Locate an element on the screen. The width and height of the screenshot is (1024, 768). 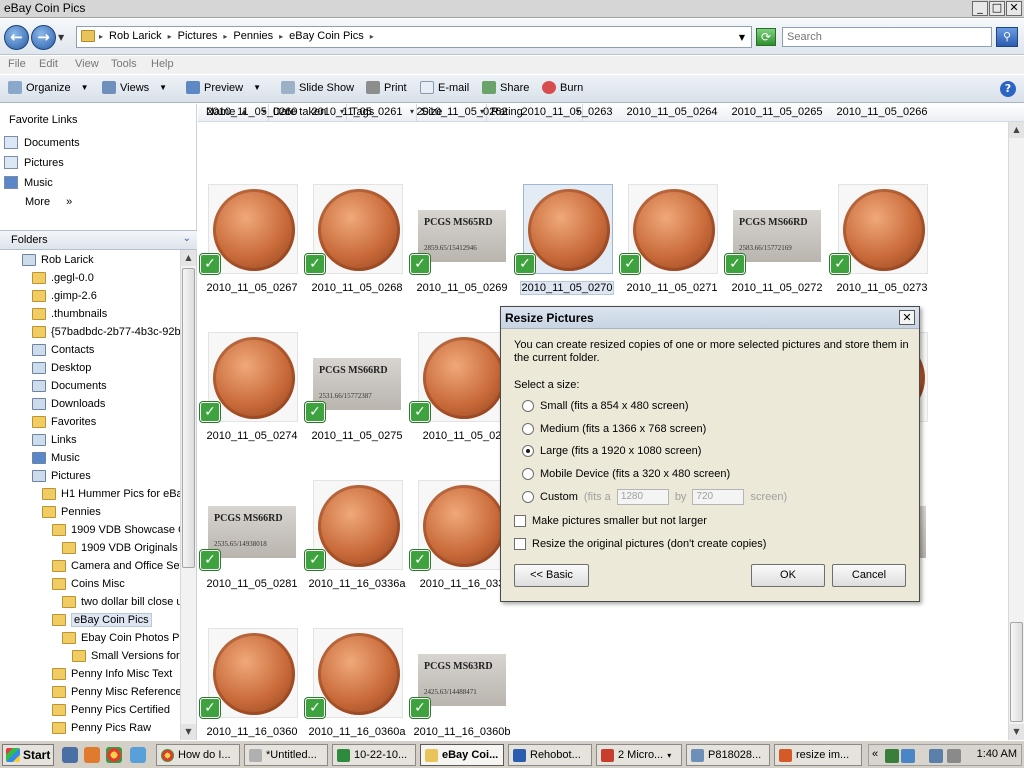
thumbnail-image: PCGS MS66RD 2583.66/15772169 is located at coordinates (778, 229).